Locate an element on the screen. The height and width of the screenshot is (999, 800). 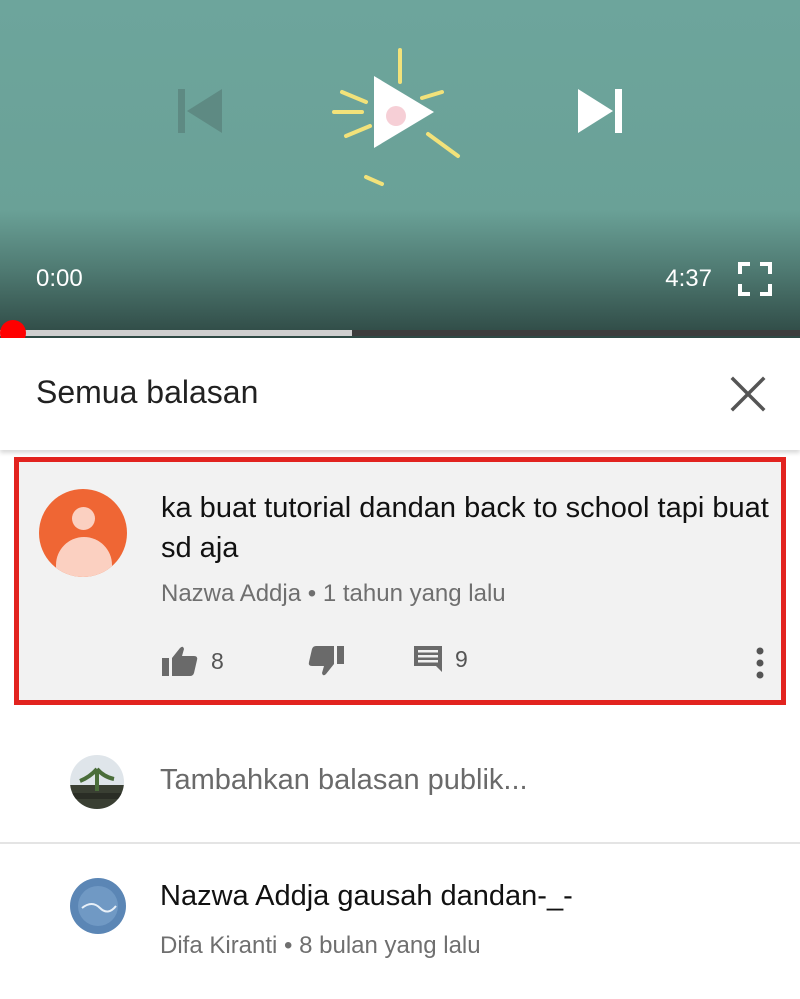
skip-next-icon is located at coordinates (600, 111).